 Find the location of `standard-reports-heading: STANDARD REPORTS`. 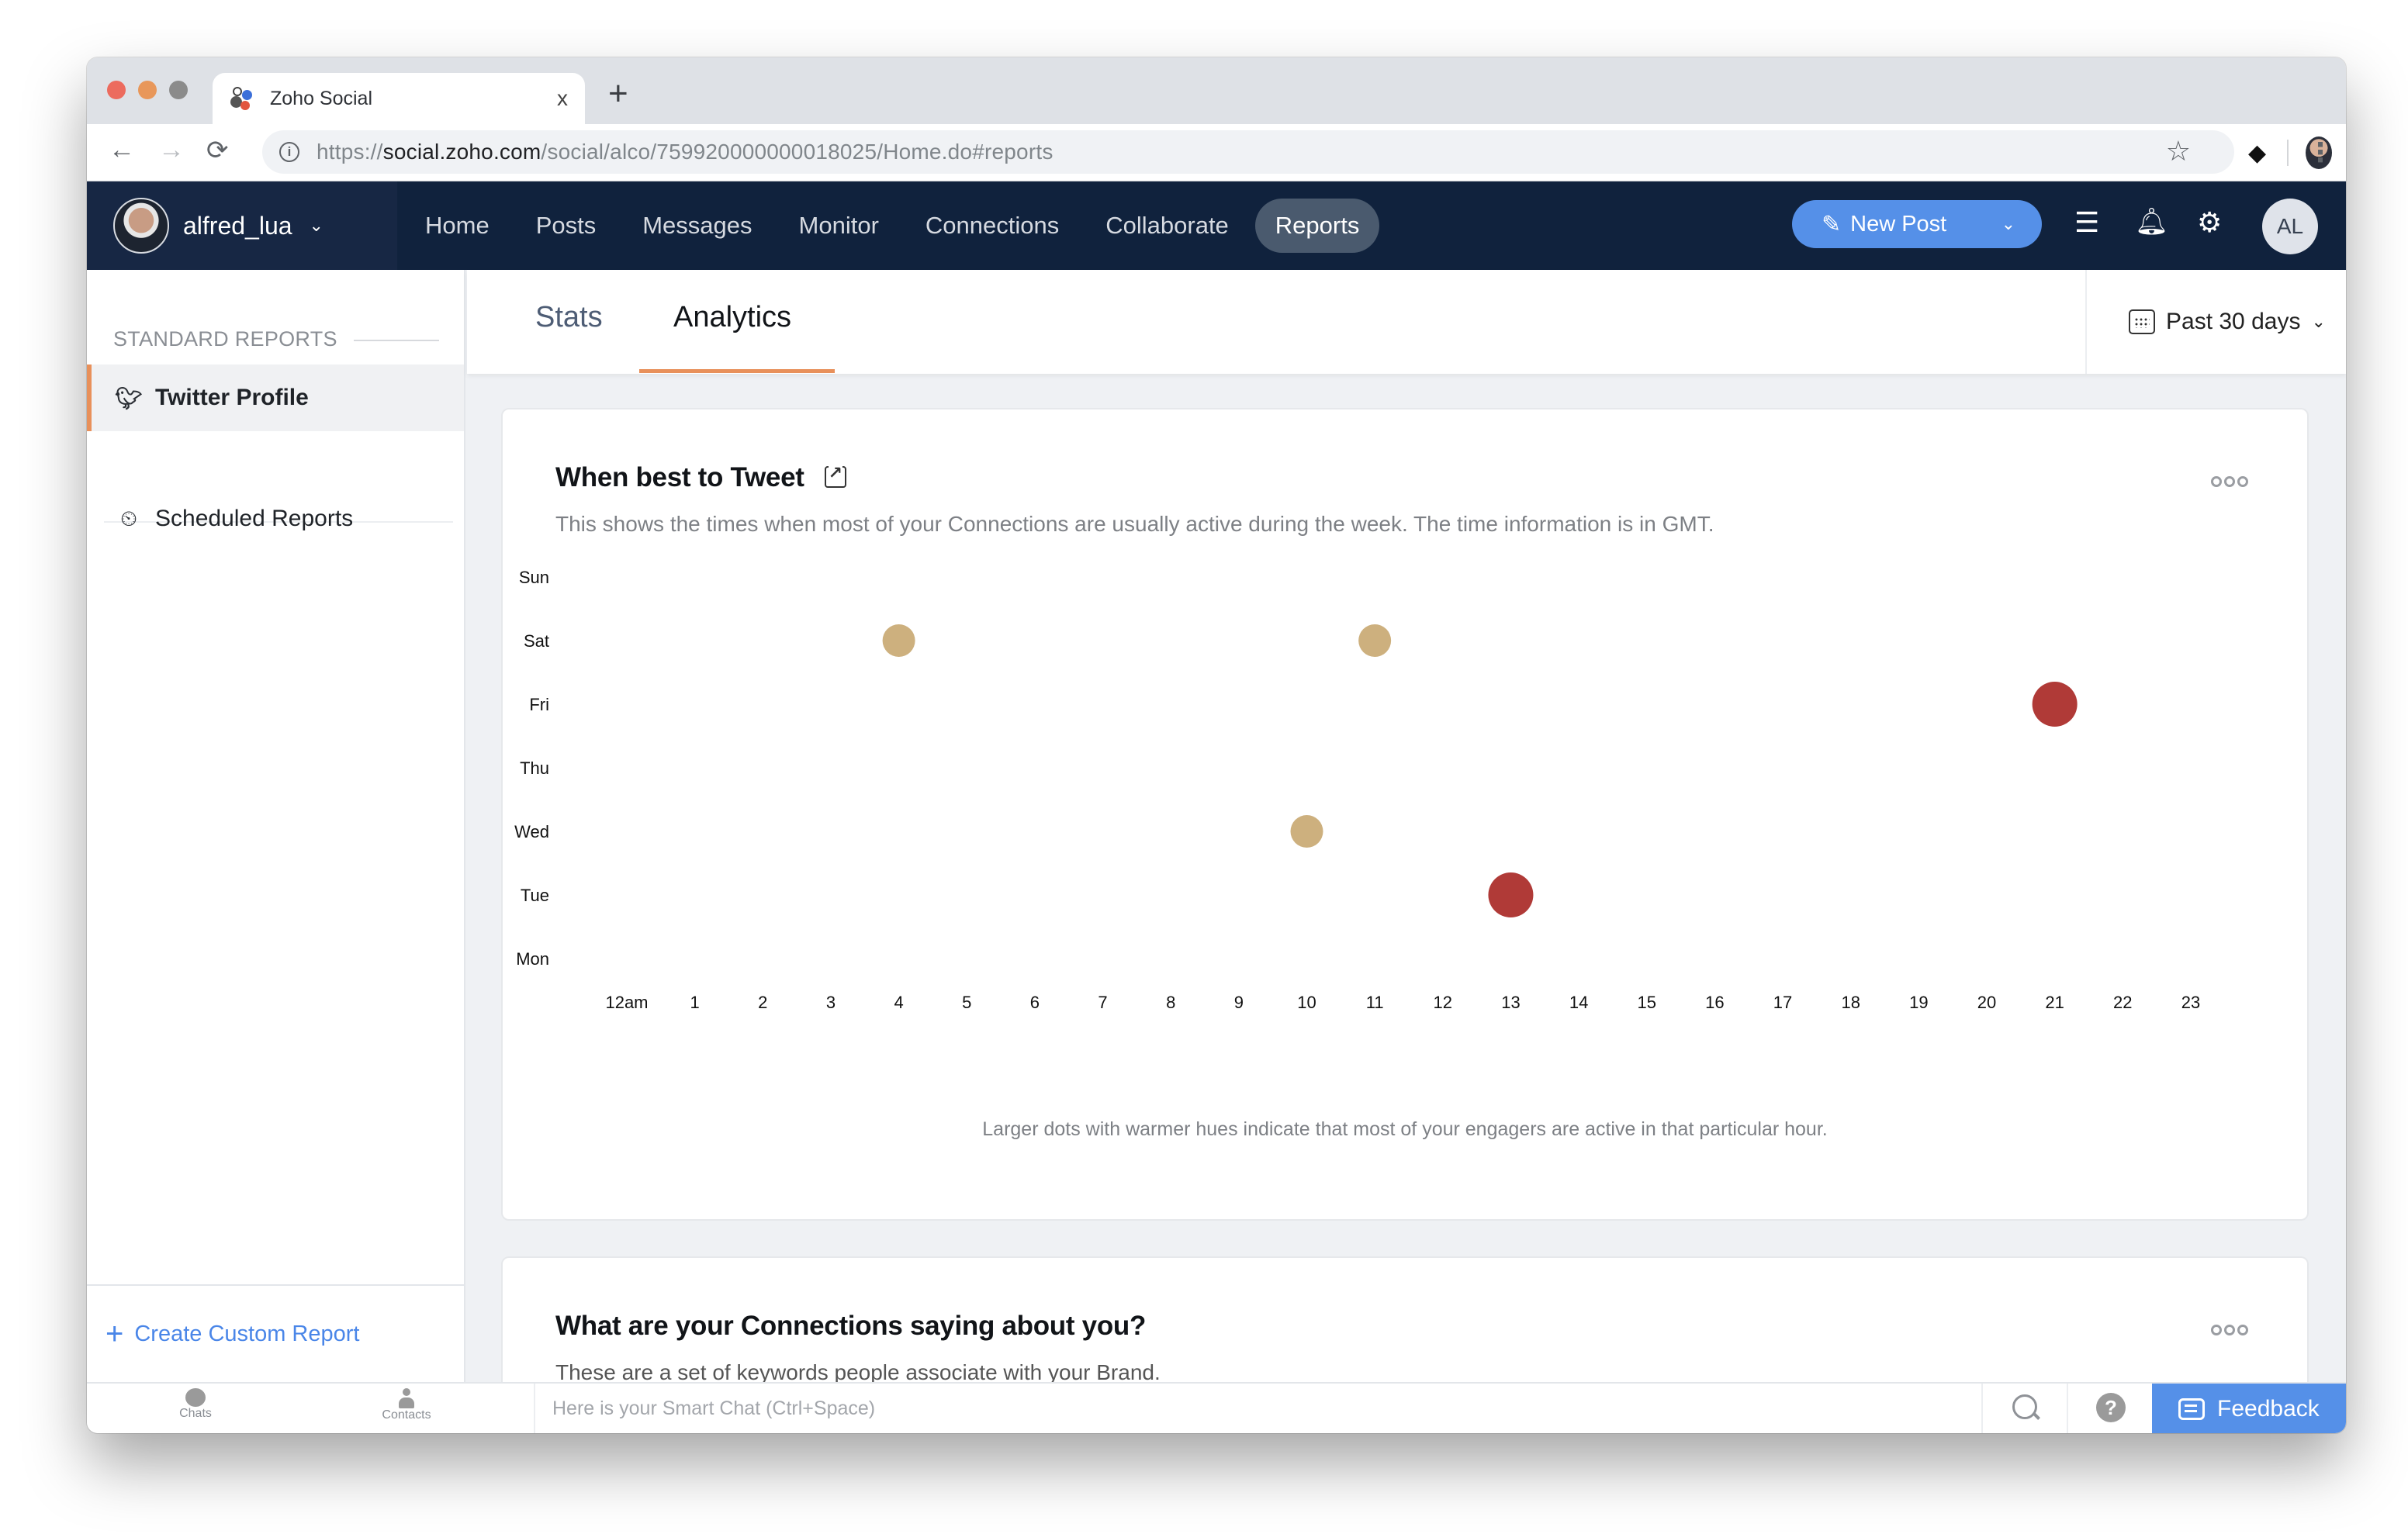

standard-reports-heading: STANDARD REPORTS is located at coordinates (225, 339).